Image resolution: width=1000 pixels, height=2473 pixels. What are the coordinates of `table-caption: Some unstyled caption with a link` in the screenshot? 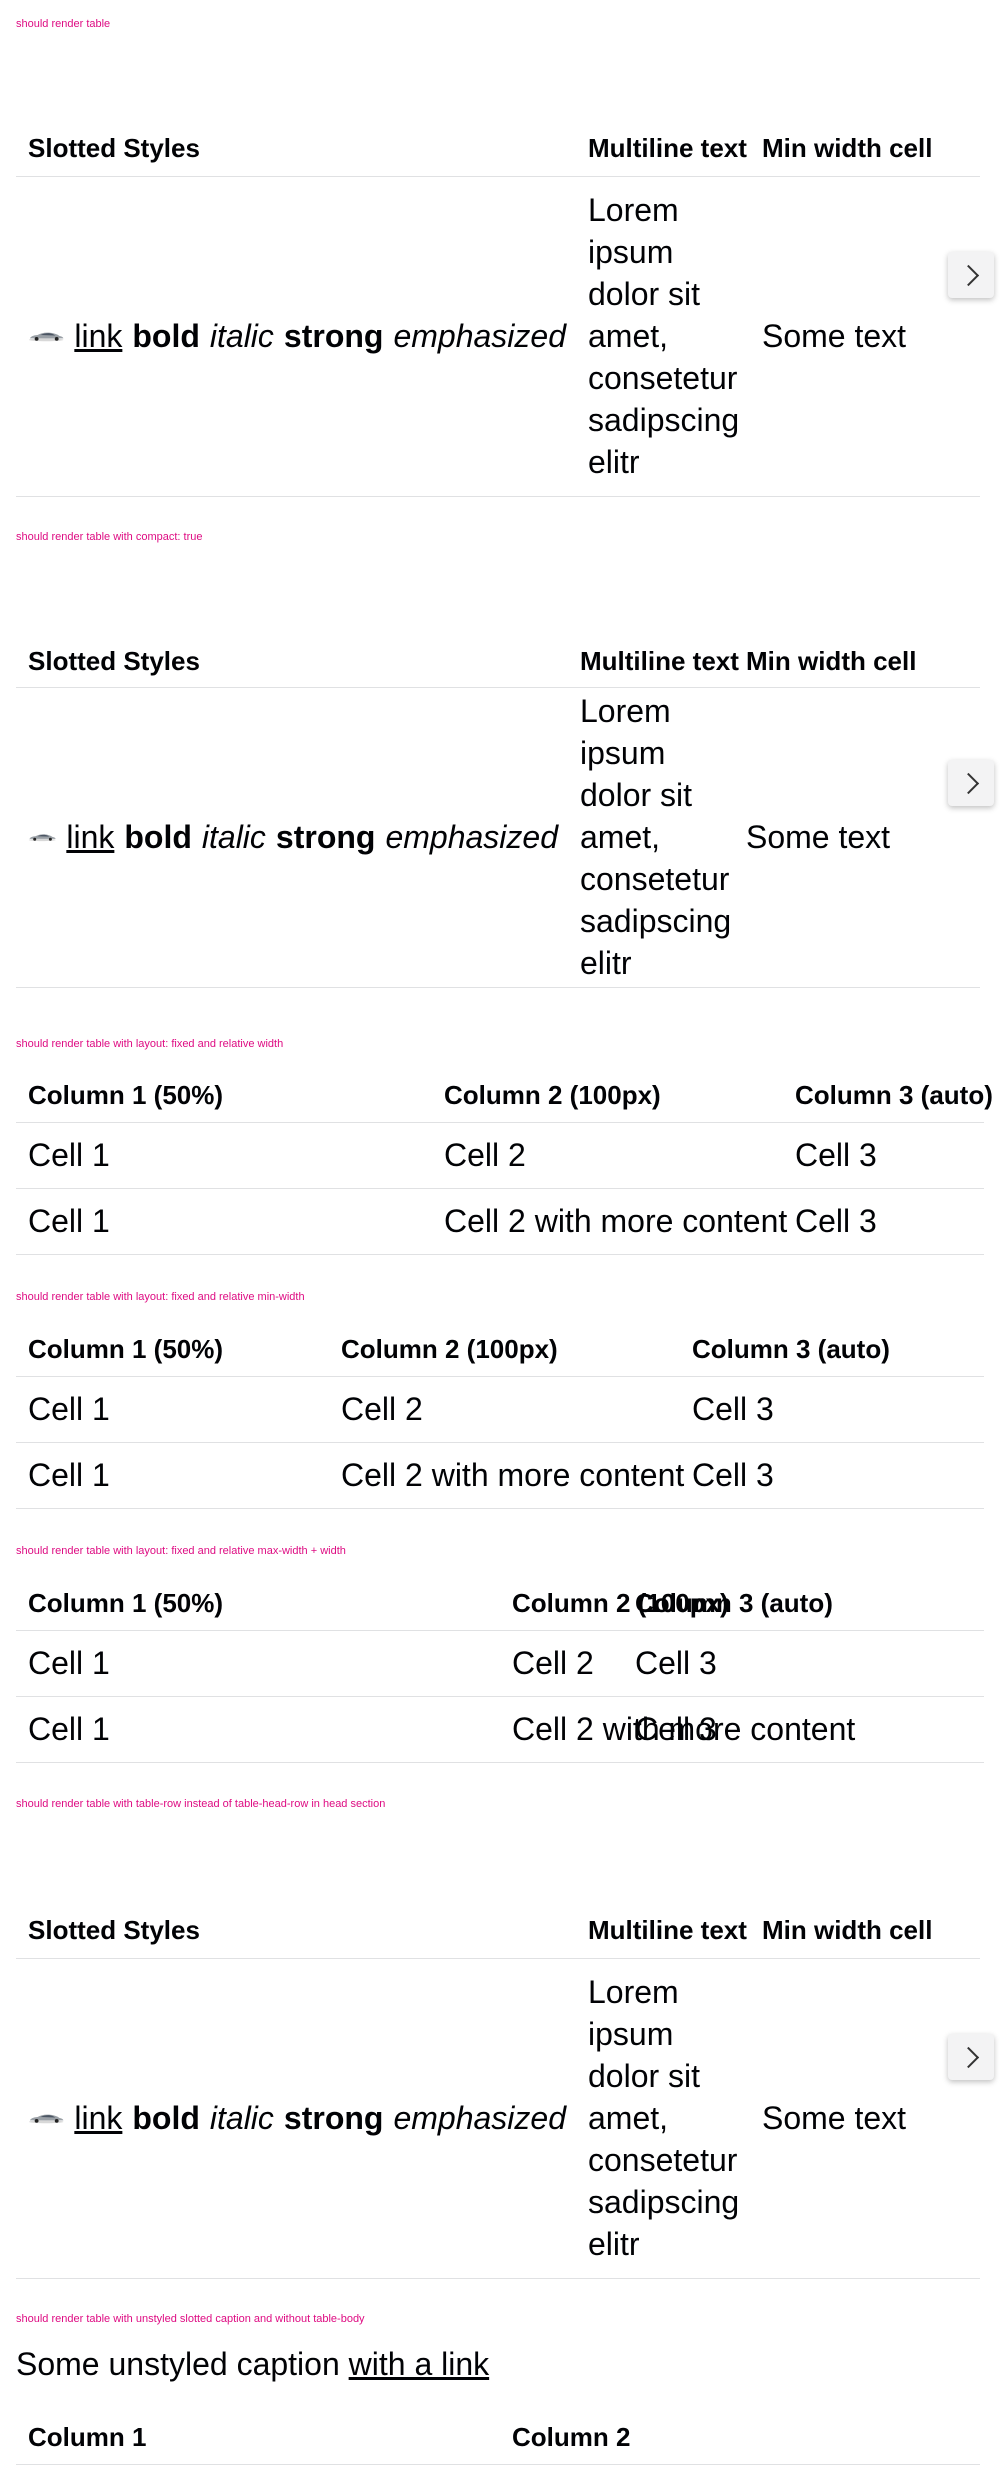 It's located at (252, 2364).